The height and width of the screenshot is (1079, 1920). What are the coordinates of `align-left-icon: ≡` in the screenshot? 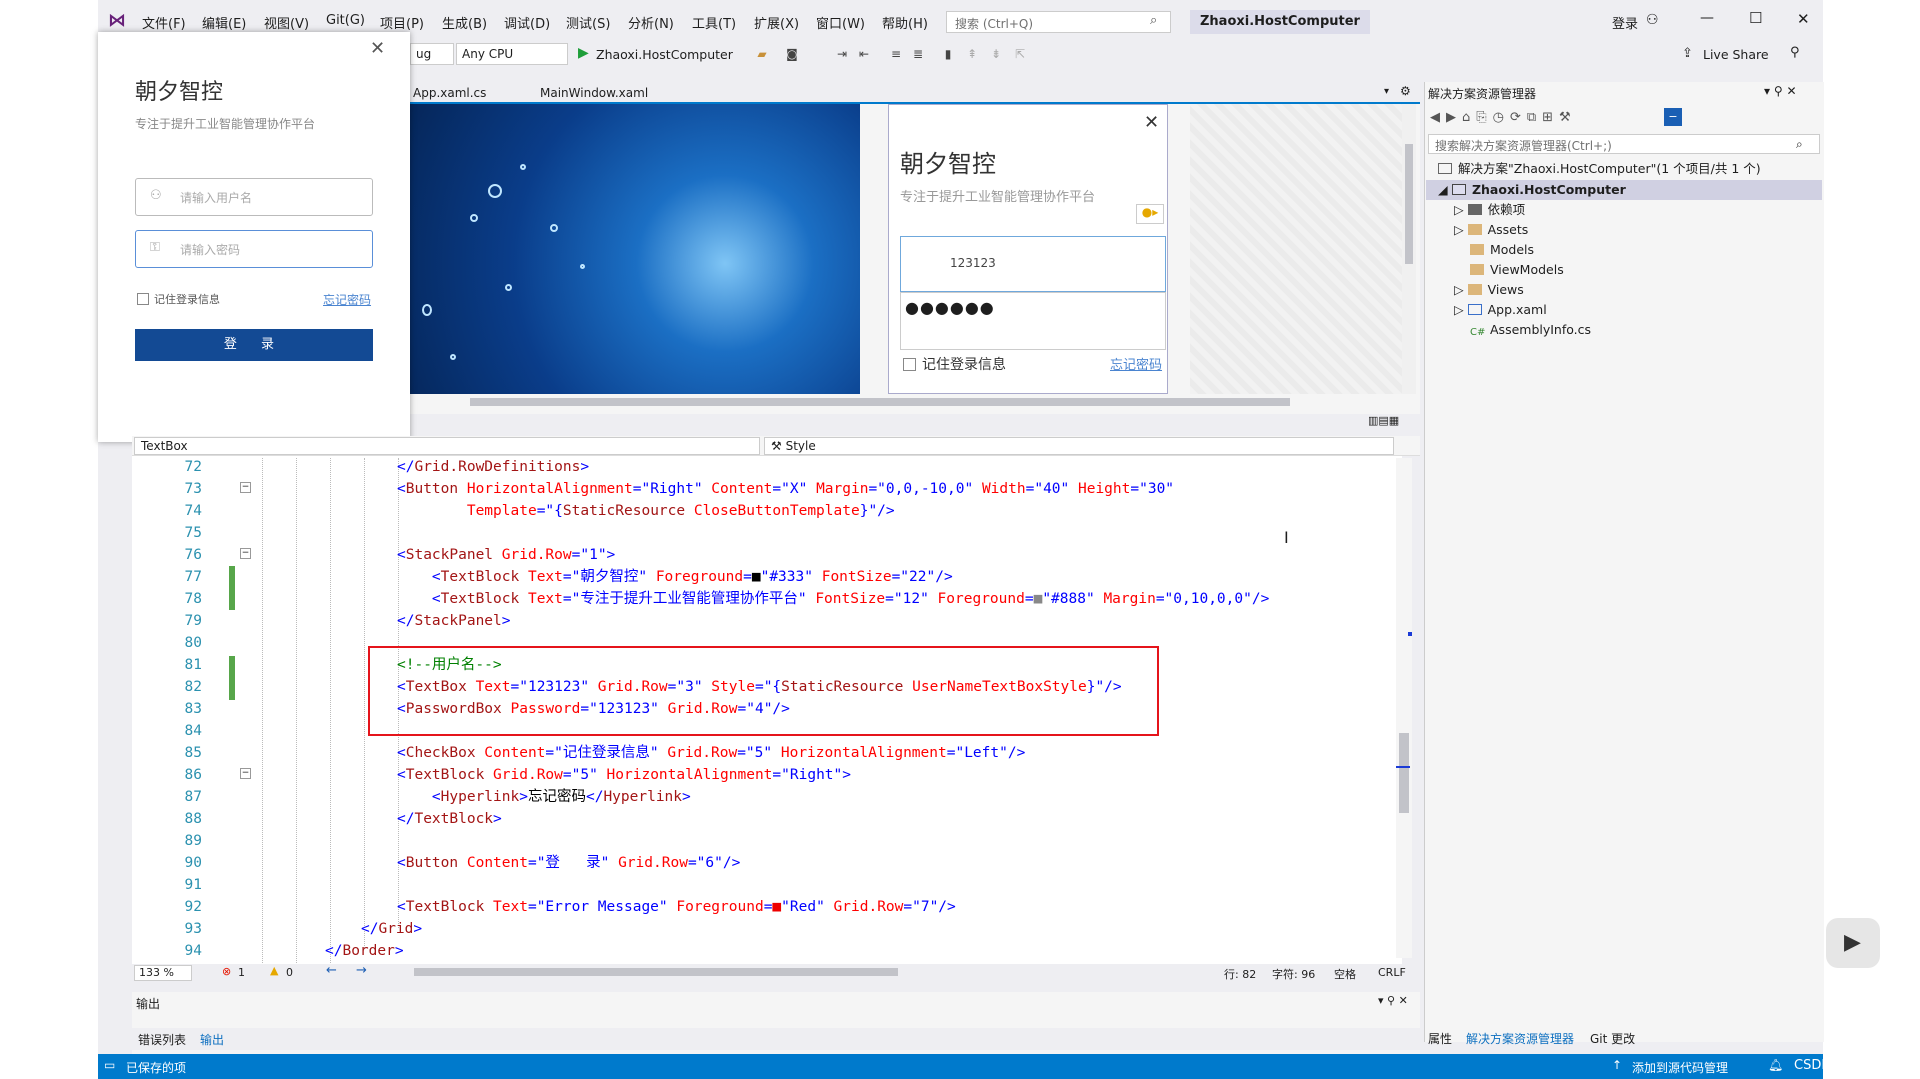 It's located at (896, 54).